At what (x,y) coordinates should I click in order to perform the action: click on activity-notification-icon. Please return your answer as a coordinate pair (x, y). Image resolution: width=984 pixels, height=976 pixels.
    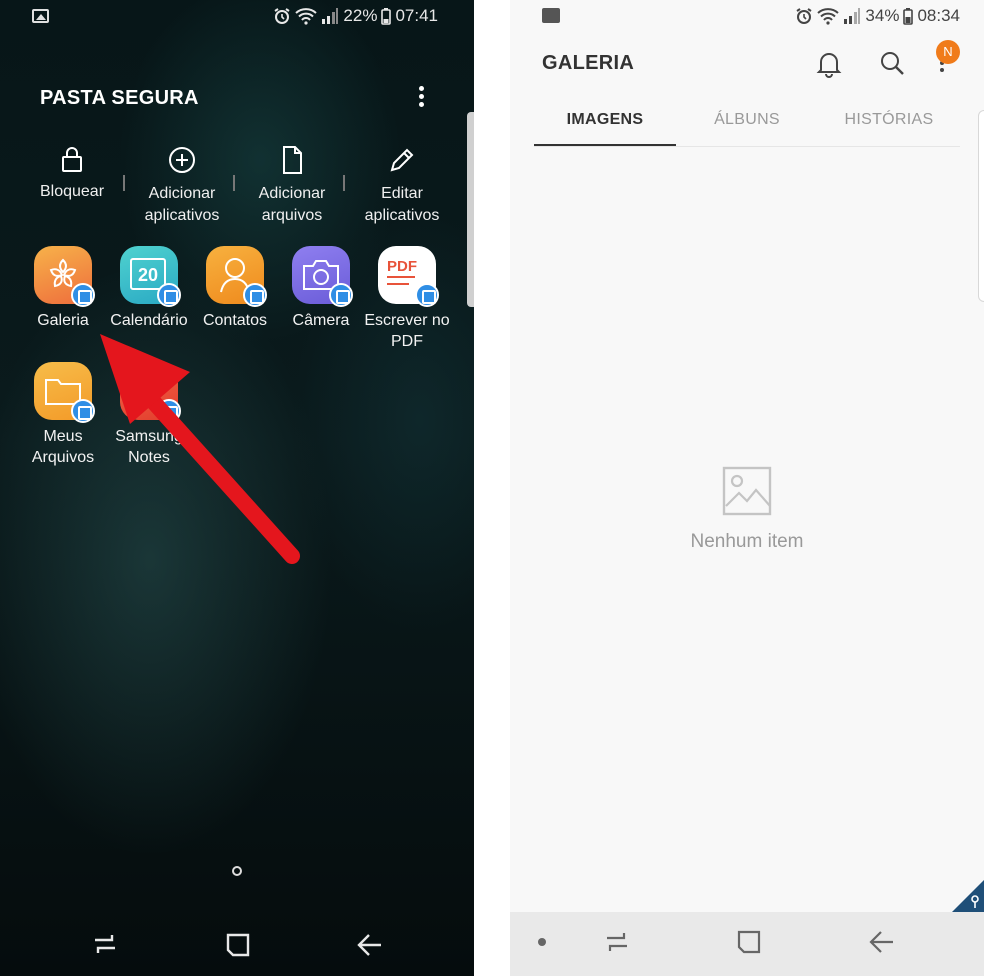
    Looking at the image, I should click on (551, 15).